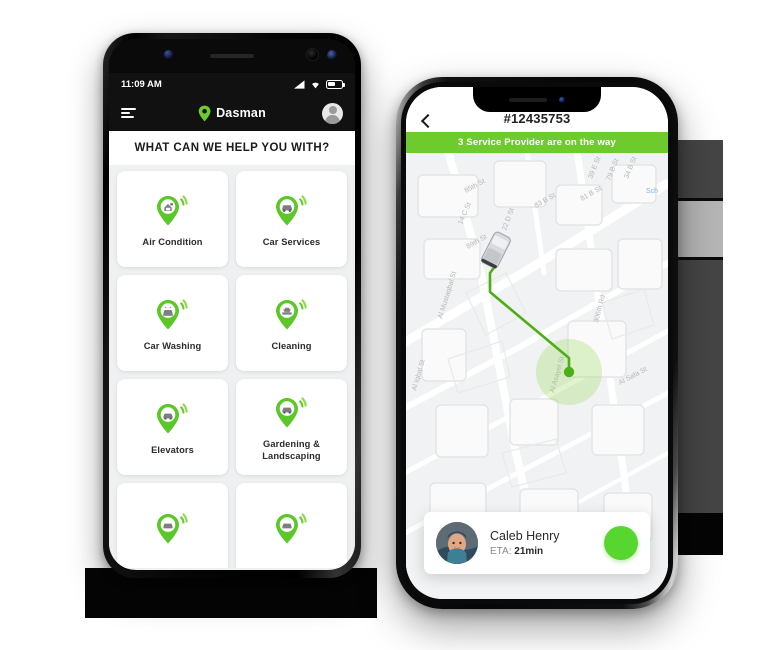 The image size is (776, 650). What do you see at coordinates (457, 543) in the screenshot?
I see `driver-avatar-icon` at bounding box center [457, 543].